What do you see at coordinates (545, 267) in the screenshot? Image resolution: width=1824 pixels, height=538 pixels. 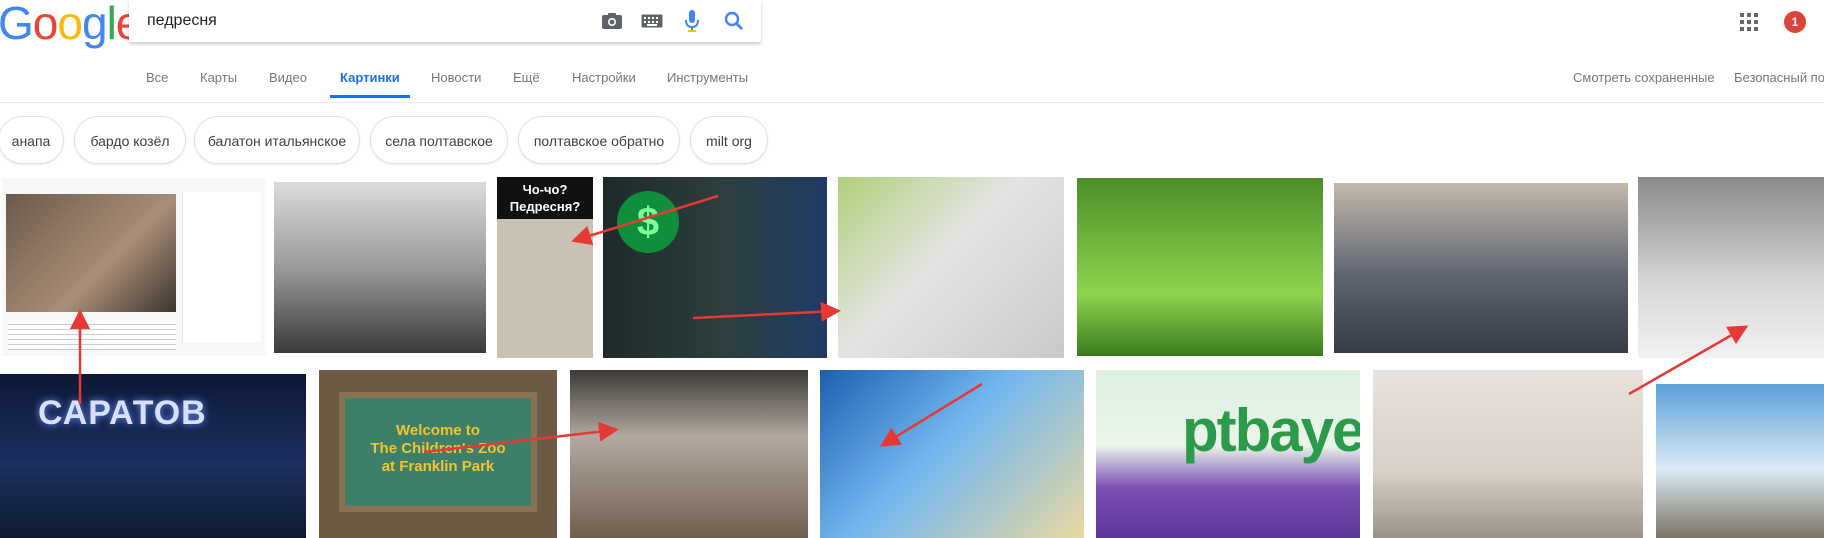 I see `image-result-3: Чо-чо? Педресня?` at bounding box center [545, 267].